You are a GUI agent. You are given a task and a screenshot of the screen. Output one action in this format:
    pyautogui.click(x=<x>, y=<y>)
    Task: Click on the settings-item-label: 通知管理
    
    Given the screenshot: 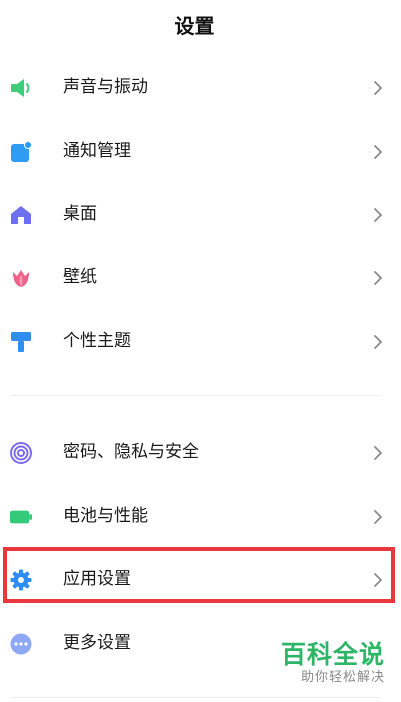 What is the action you would take?
    pyautogui.click(x=97, y=151)
    